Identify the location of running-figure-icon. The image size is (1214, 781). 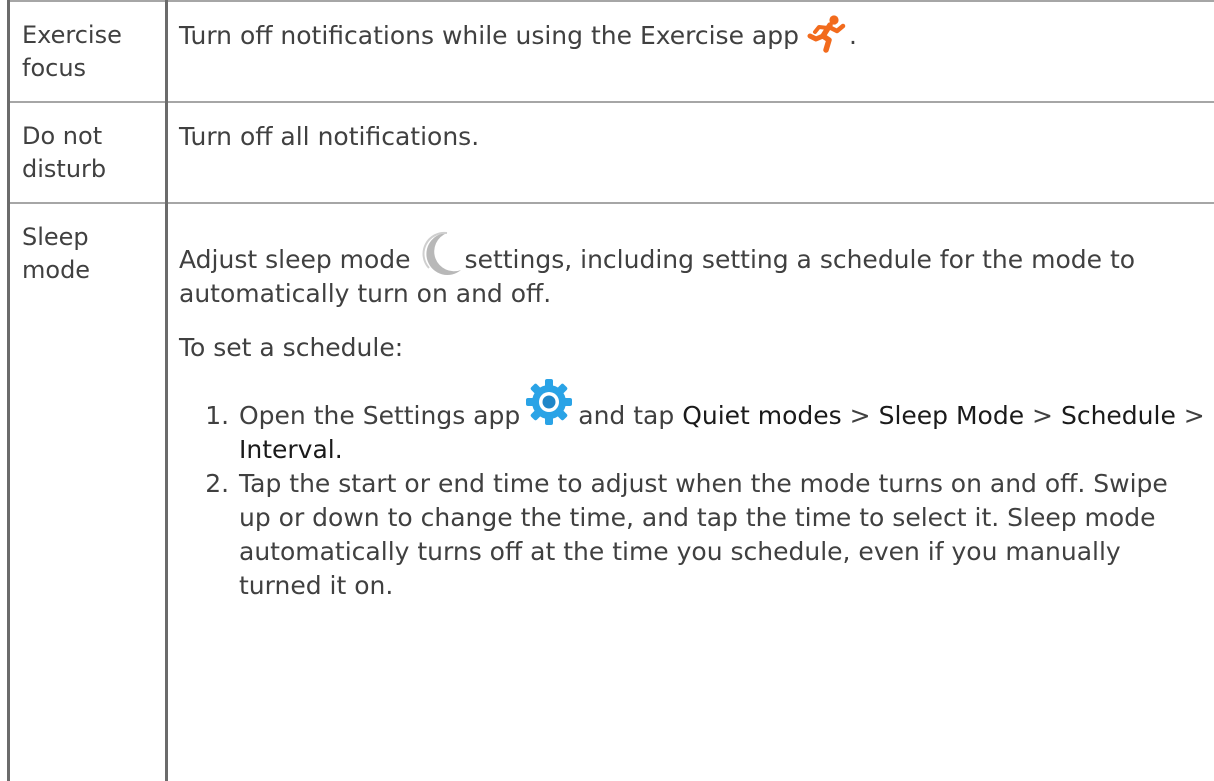
(827, 34).